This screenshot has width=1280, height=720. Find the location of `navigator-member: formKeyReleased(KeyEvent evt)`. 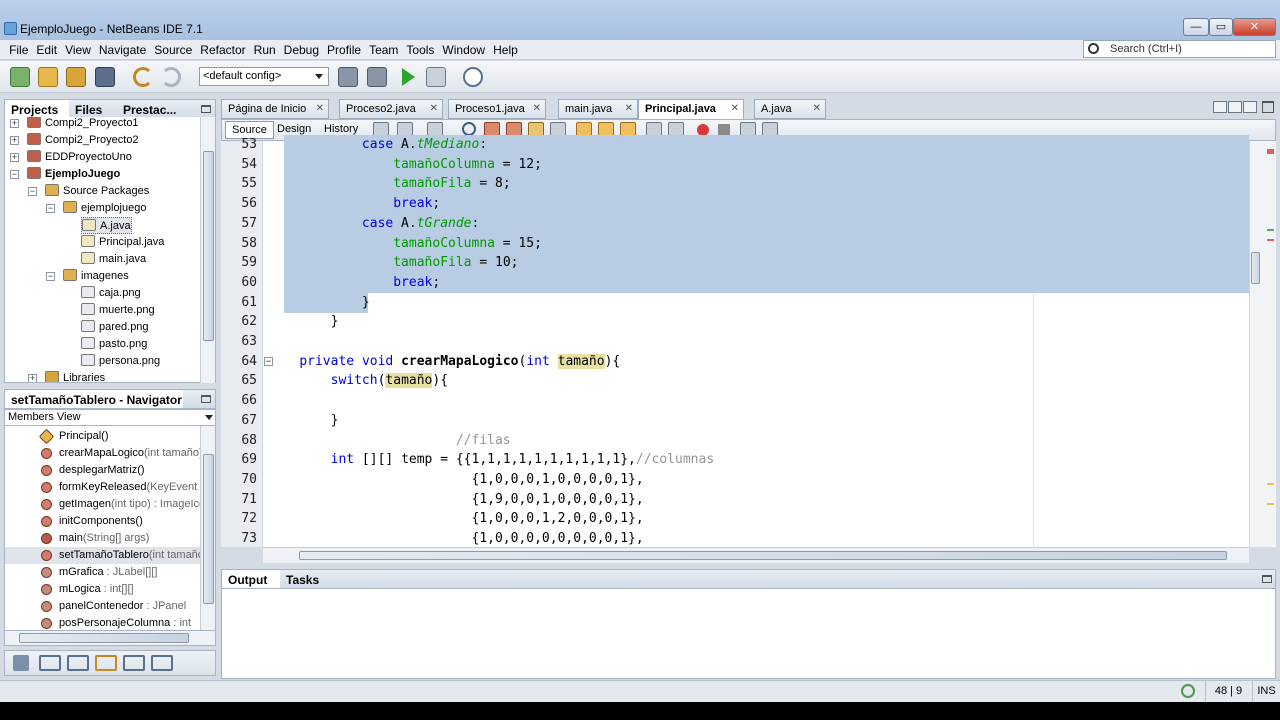

navigator-member: formKeyReleased(KeyEvent evt) is located at coordinates (103, 487).